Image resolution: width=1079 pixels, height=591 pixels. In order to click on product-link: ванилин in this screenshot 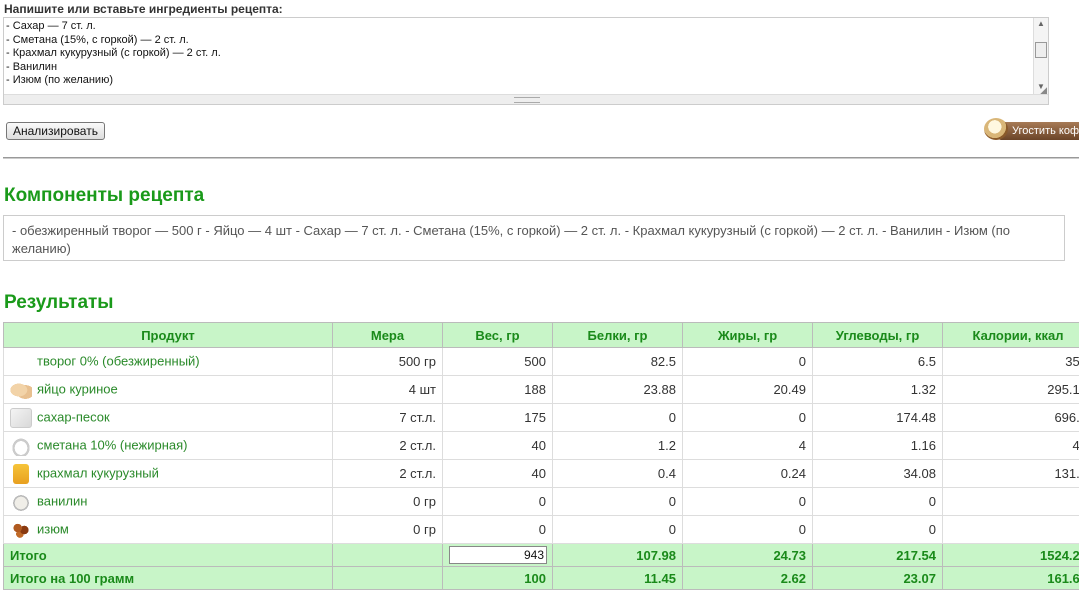, I will do `click(62, 500)`.